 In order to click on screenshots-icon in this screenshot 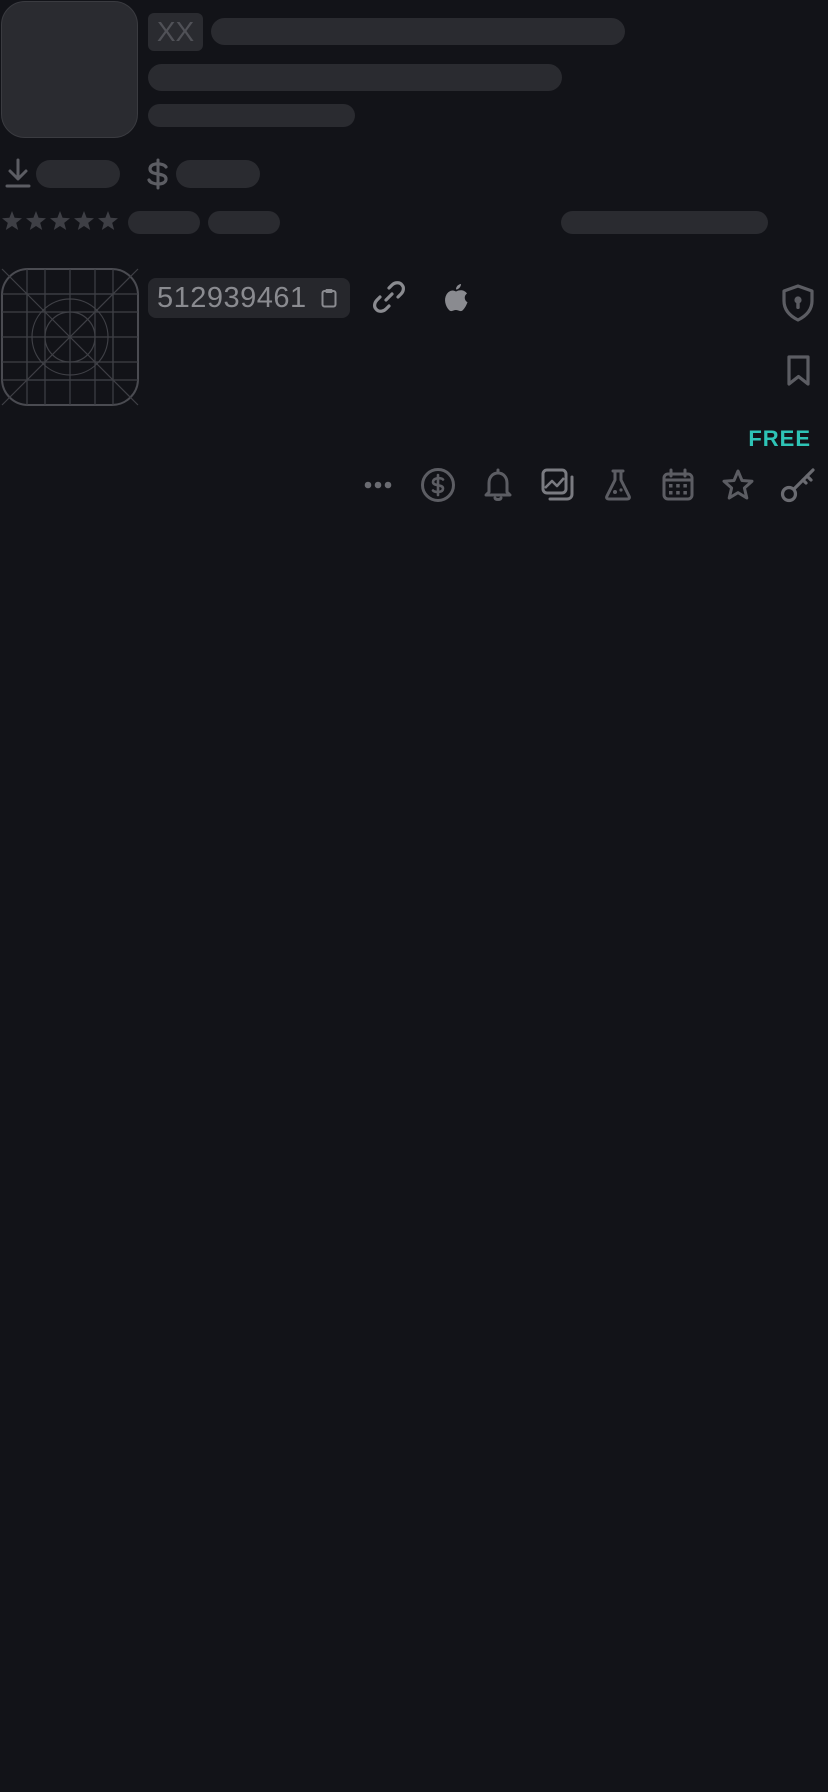, I will do `click(558, 485)`.